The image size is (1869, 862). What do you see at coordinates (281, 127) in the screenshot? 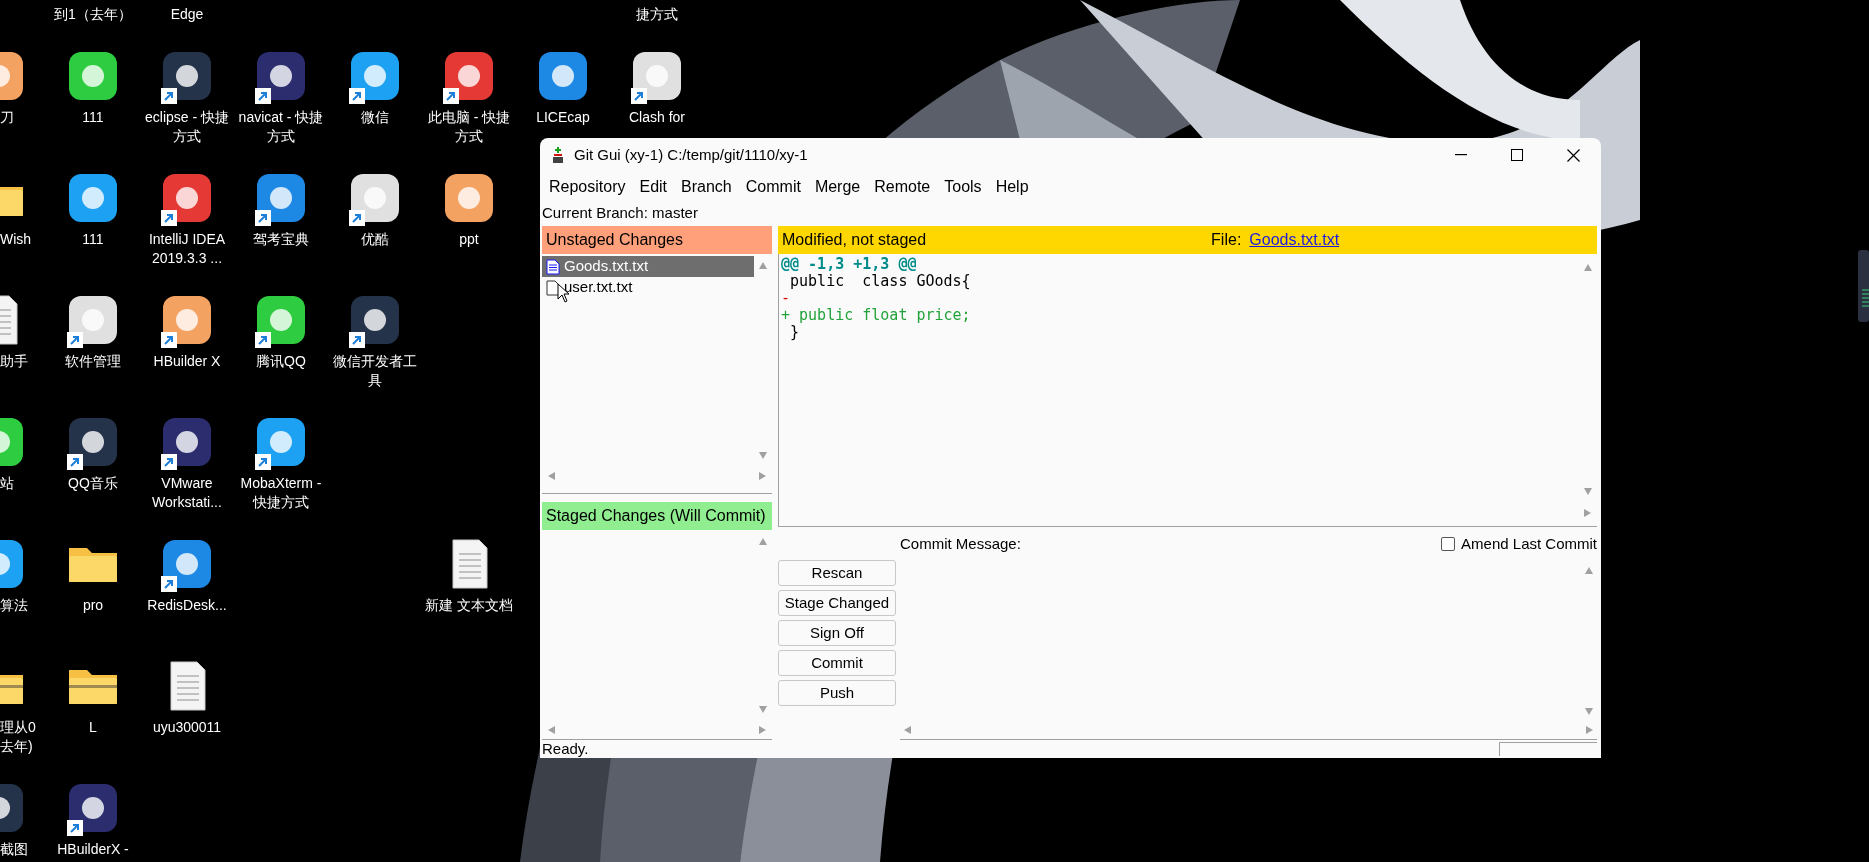
I see `desktop-icon-label: navicat - 快捷方式` at bounding box center [281, 127].